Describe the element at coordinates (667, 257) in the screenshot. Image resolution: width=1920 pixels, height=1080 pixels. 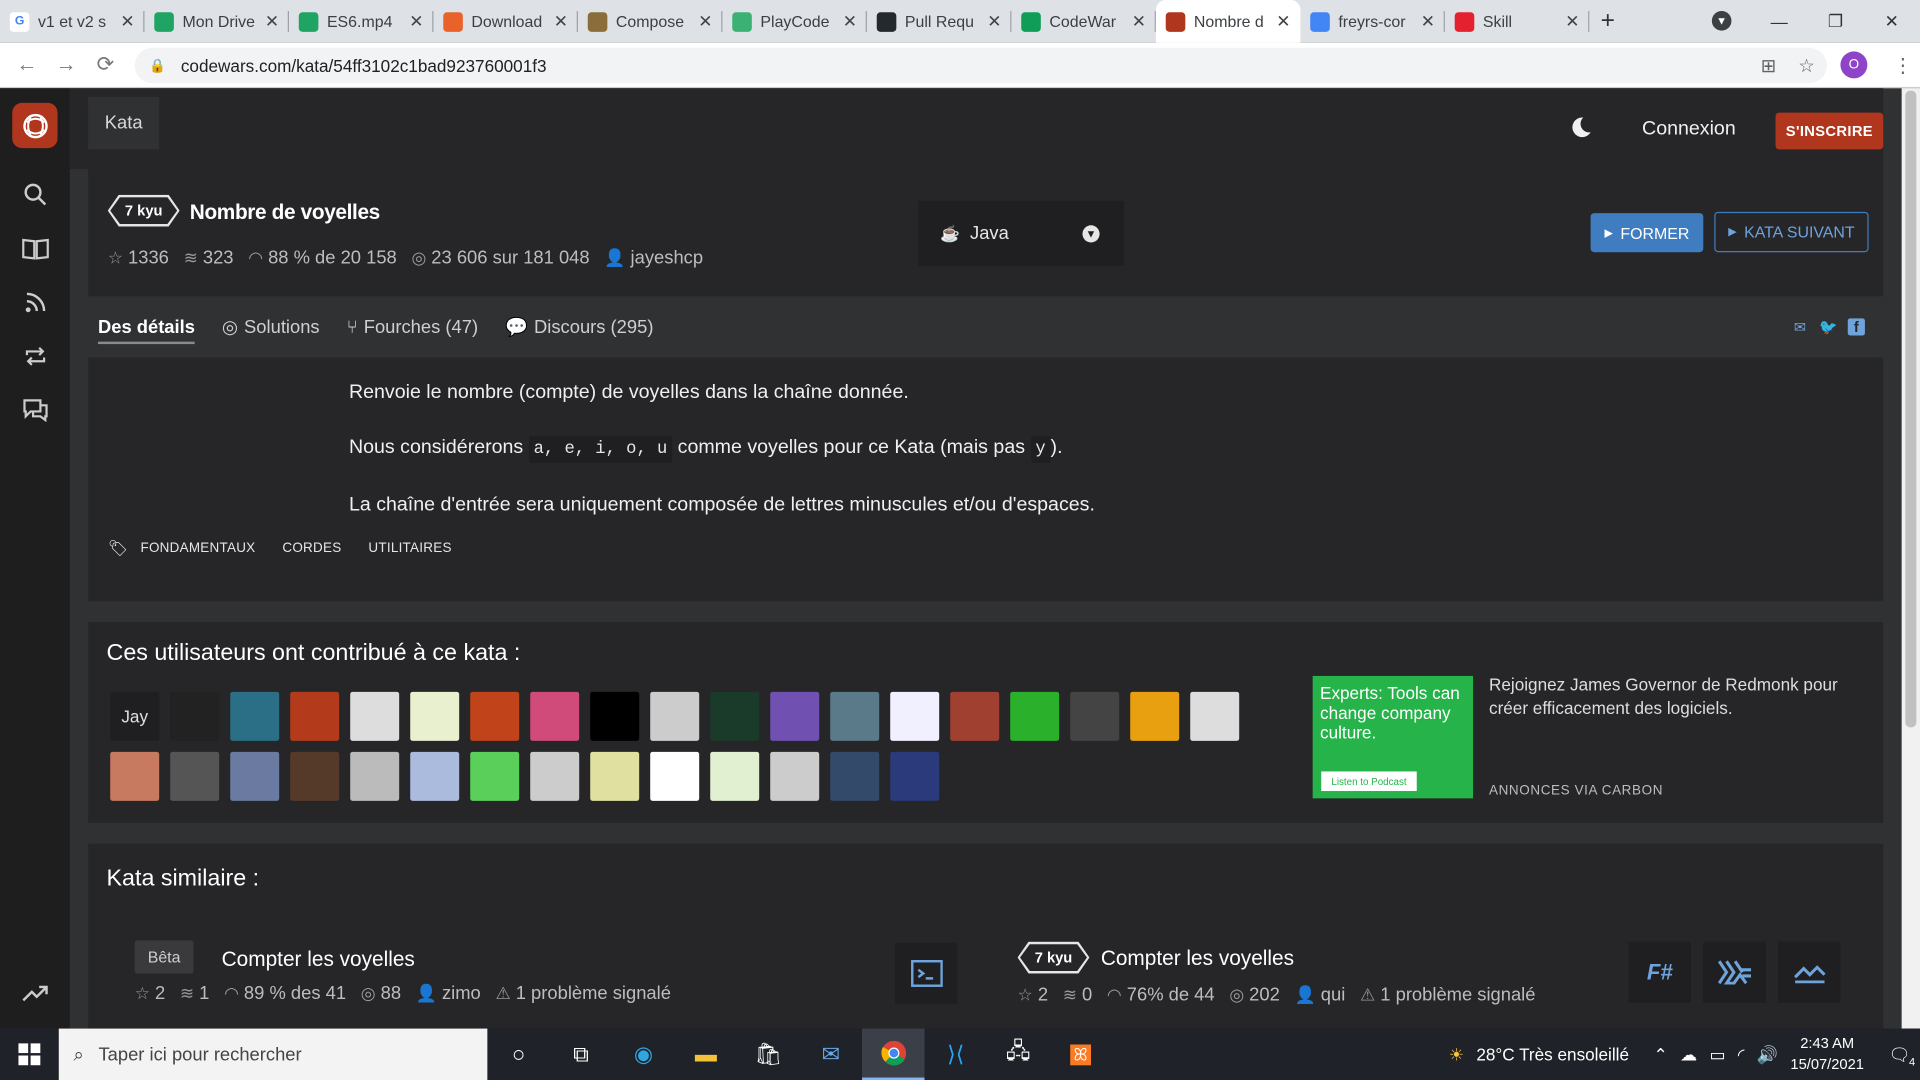
I see `author-name: jayeshcp` at that location.